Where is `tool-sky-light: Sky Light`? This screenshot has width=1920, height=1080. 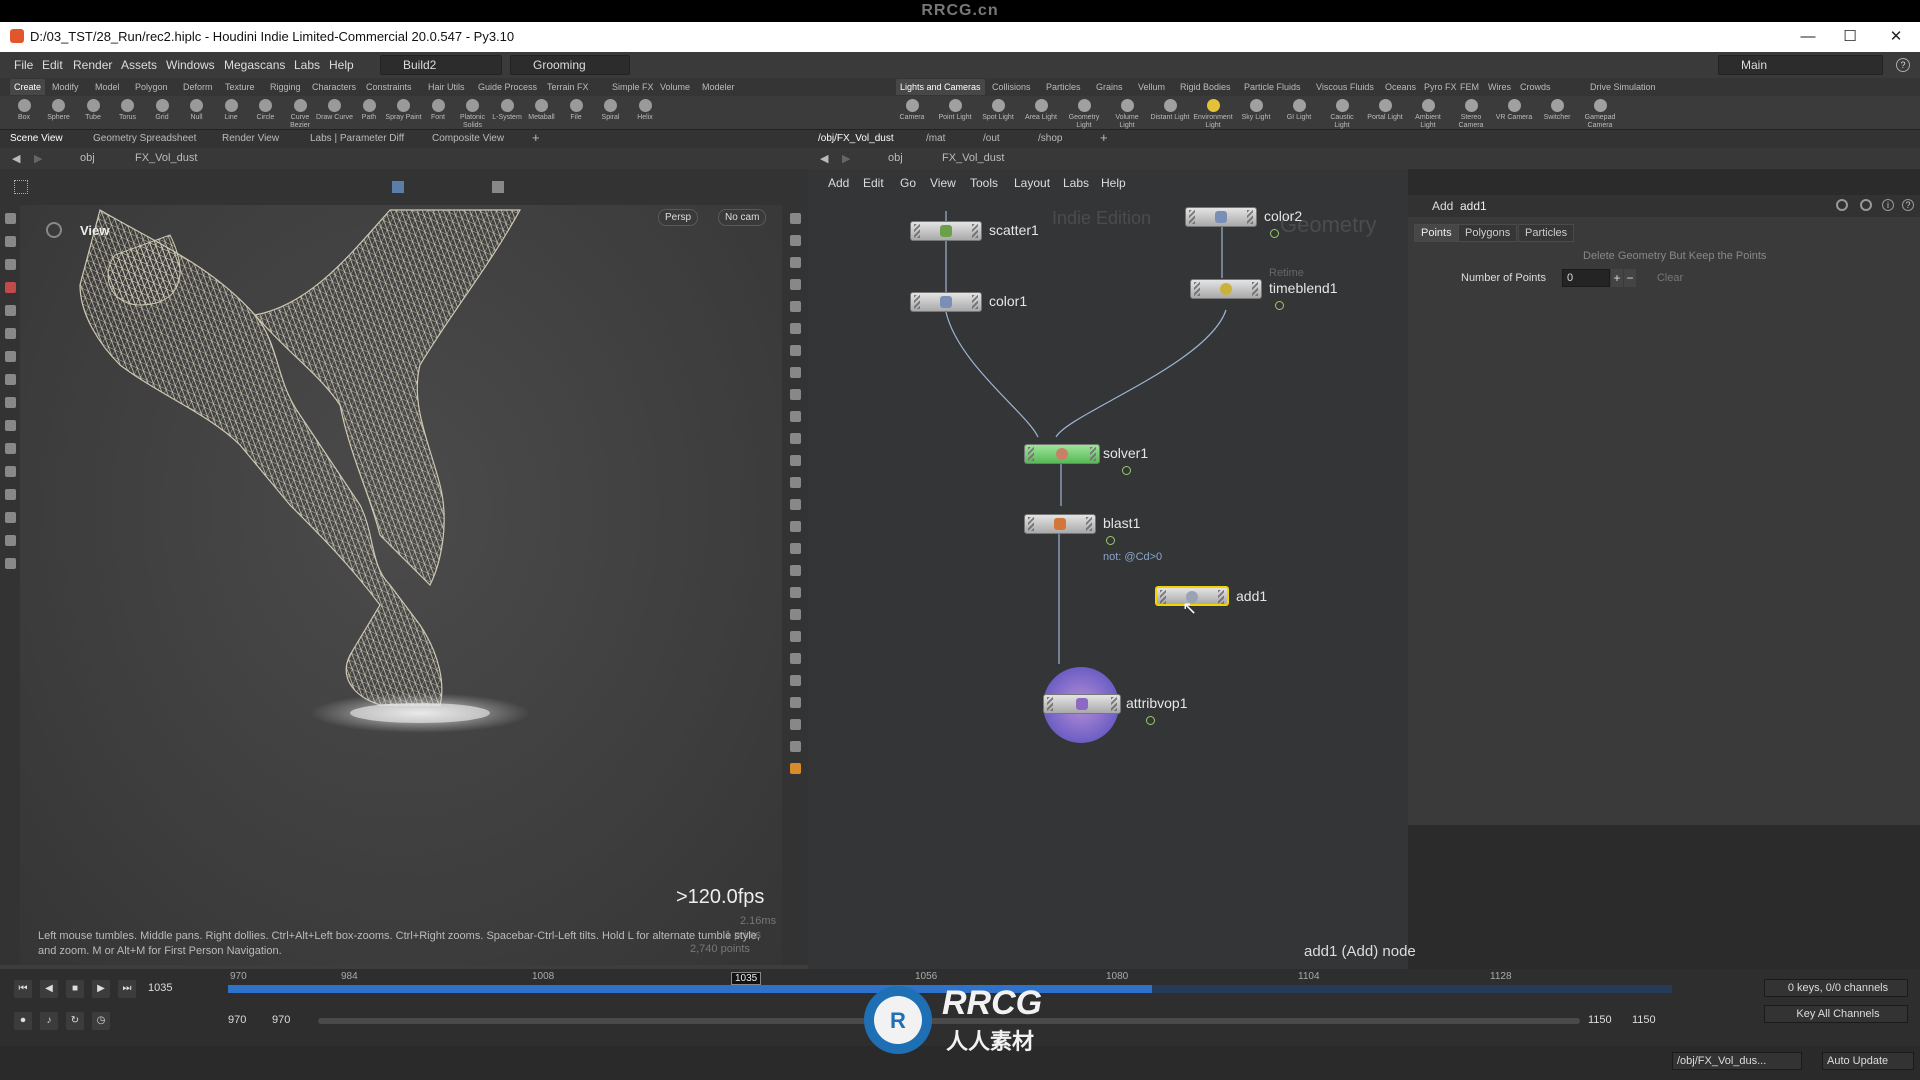 tool-sky-light: Sky Light is located at coordinates (1256, 110).